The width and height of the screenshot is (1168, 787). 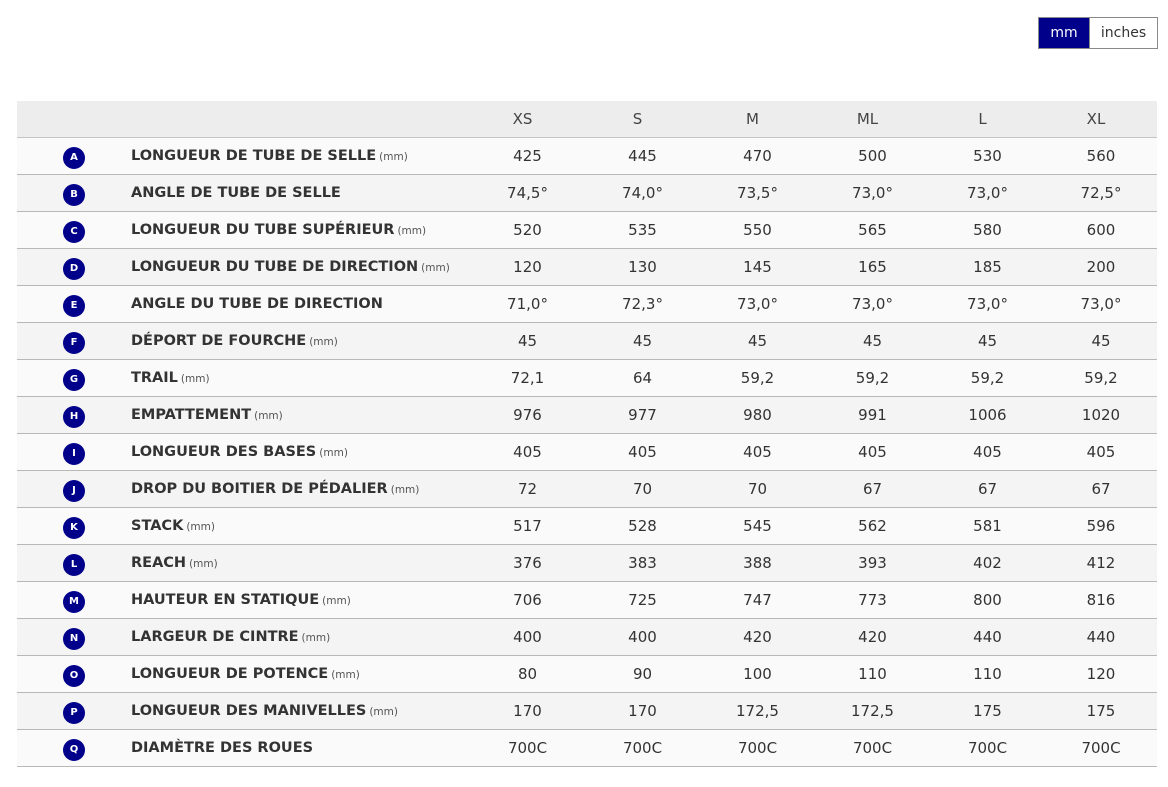 I want to click on measurement-letter-badge: I, so click(x=74, y=453).